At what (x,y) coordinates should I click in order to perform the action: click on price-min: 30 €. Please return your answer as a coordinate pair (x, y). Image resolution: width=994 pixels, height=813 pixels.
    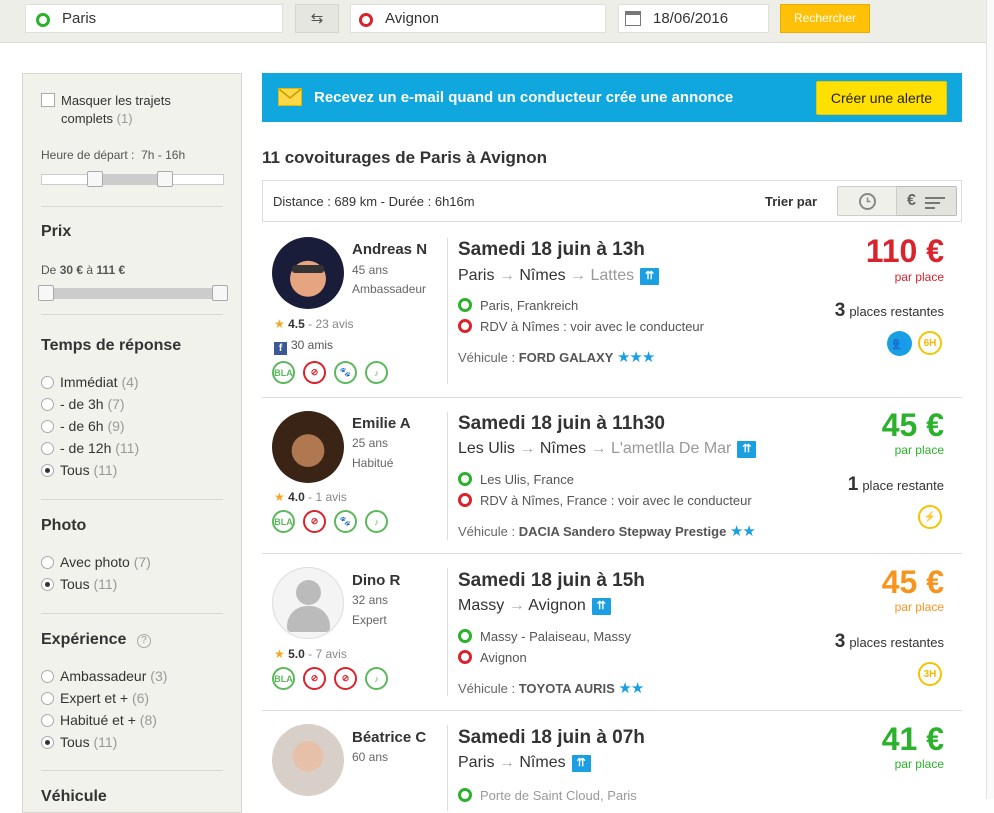
    Looking at the image, I should click on (71, 270).